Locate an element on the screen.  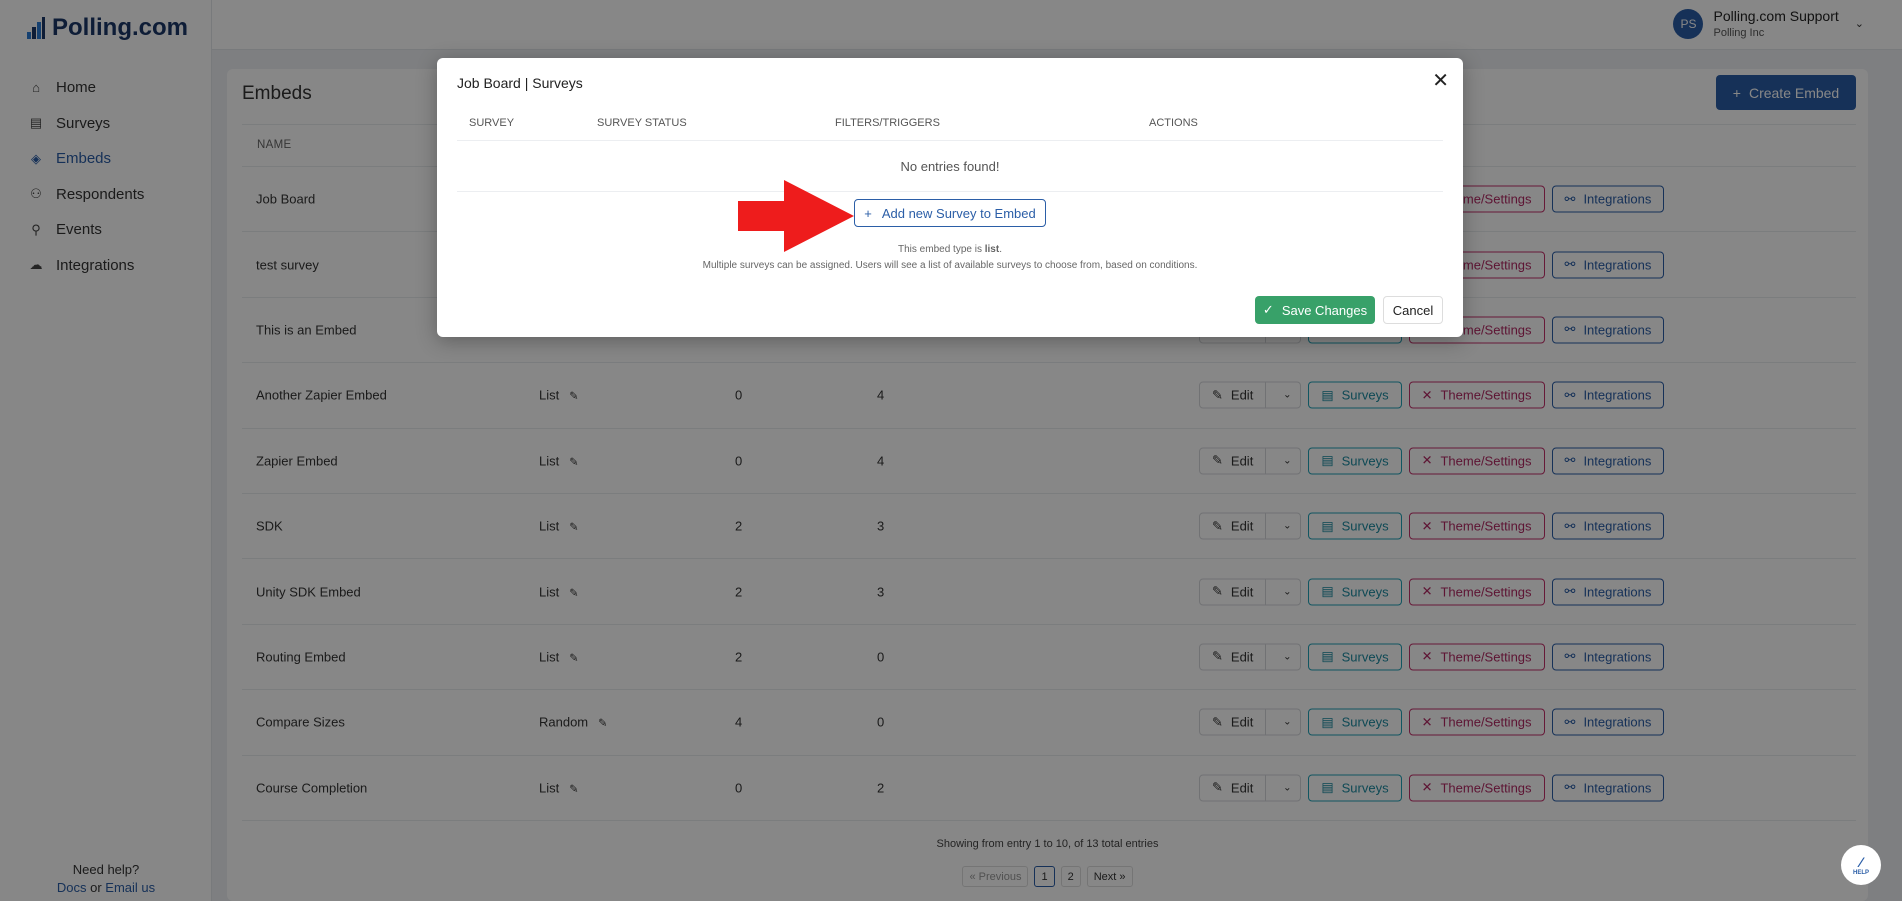
embed-type-prefix: This embed type is is located at coordinates (941, 249).